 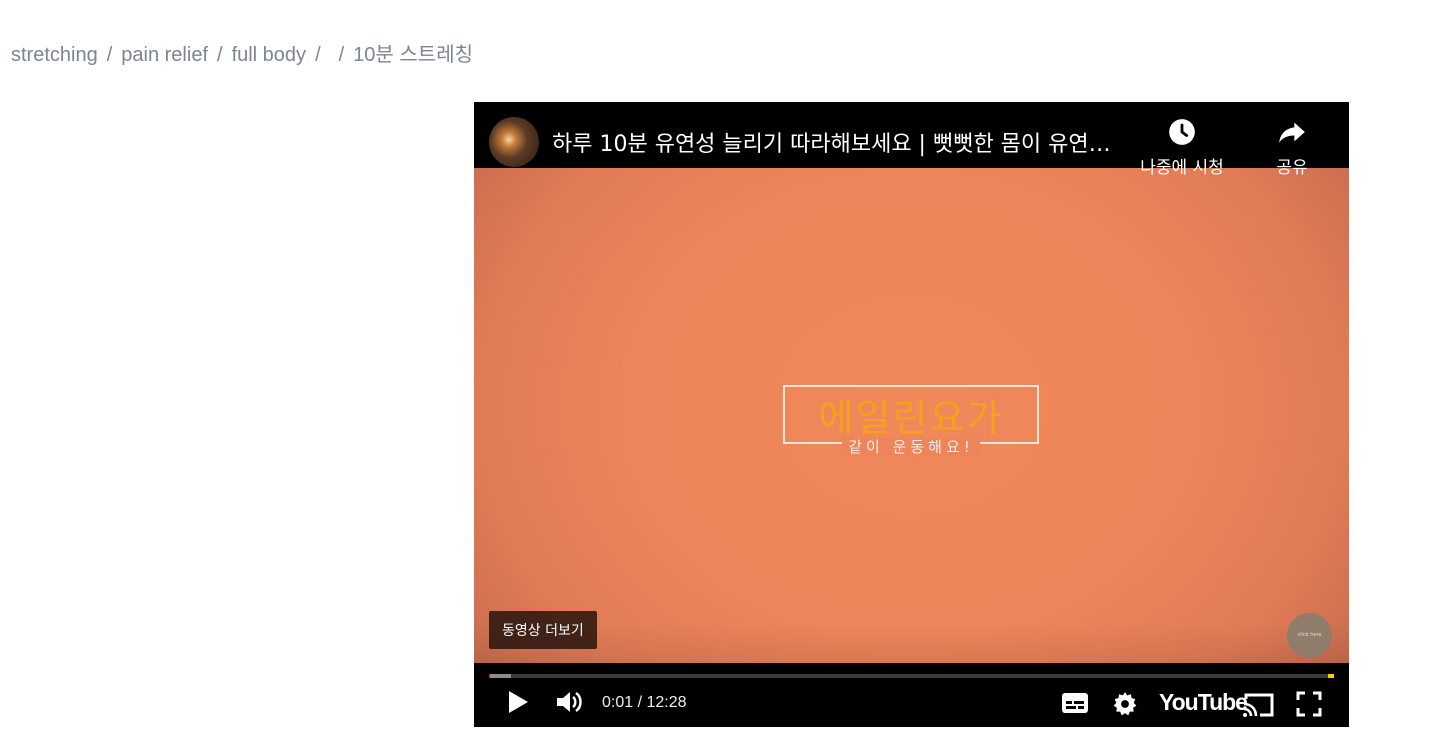 What do you see at coordinates (1331, 676) in the screenshot?
I see `progress-end-marker` at bounding box center [1331, 676].